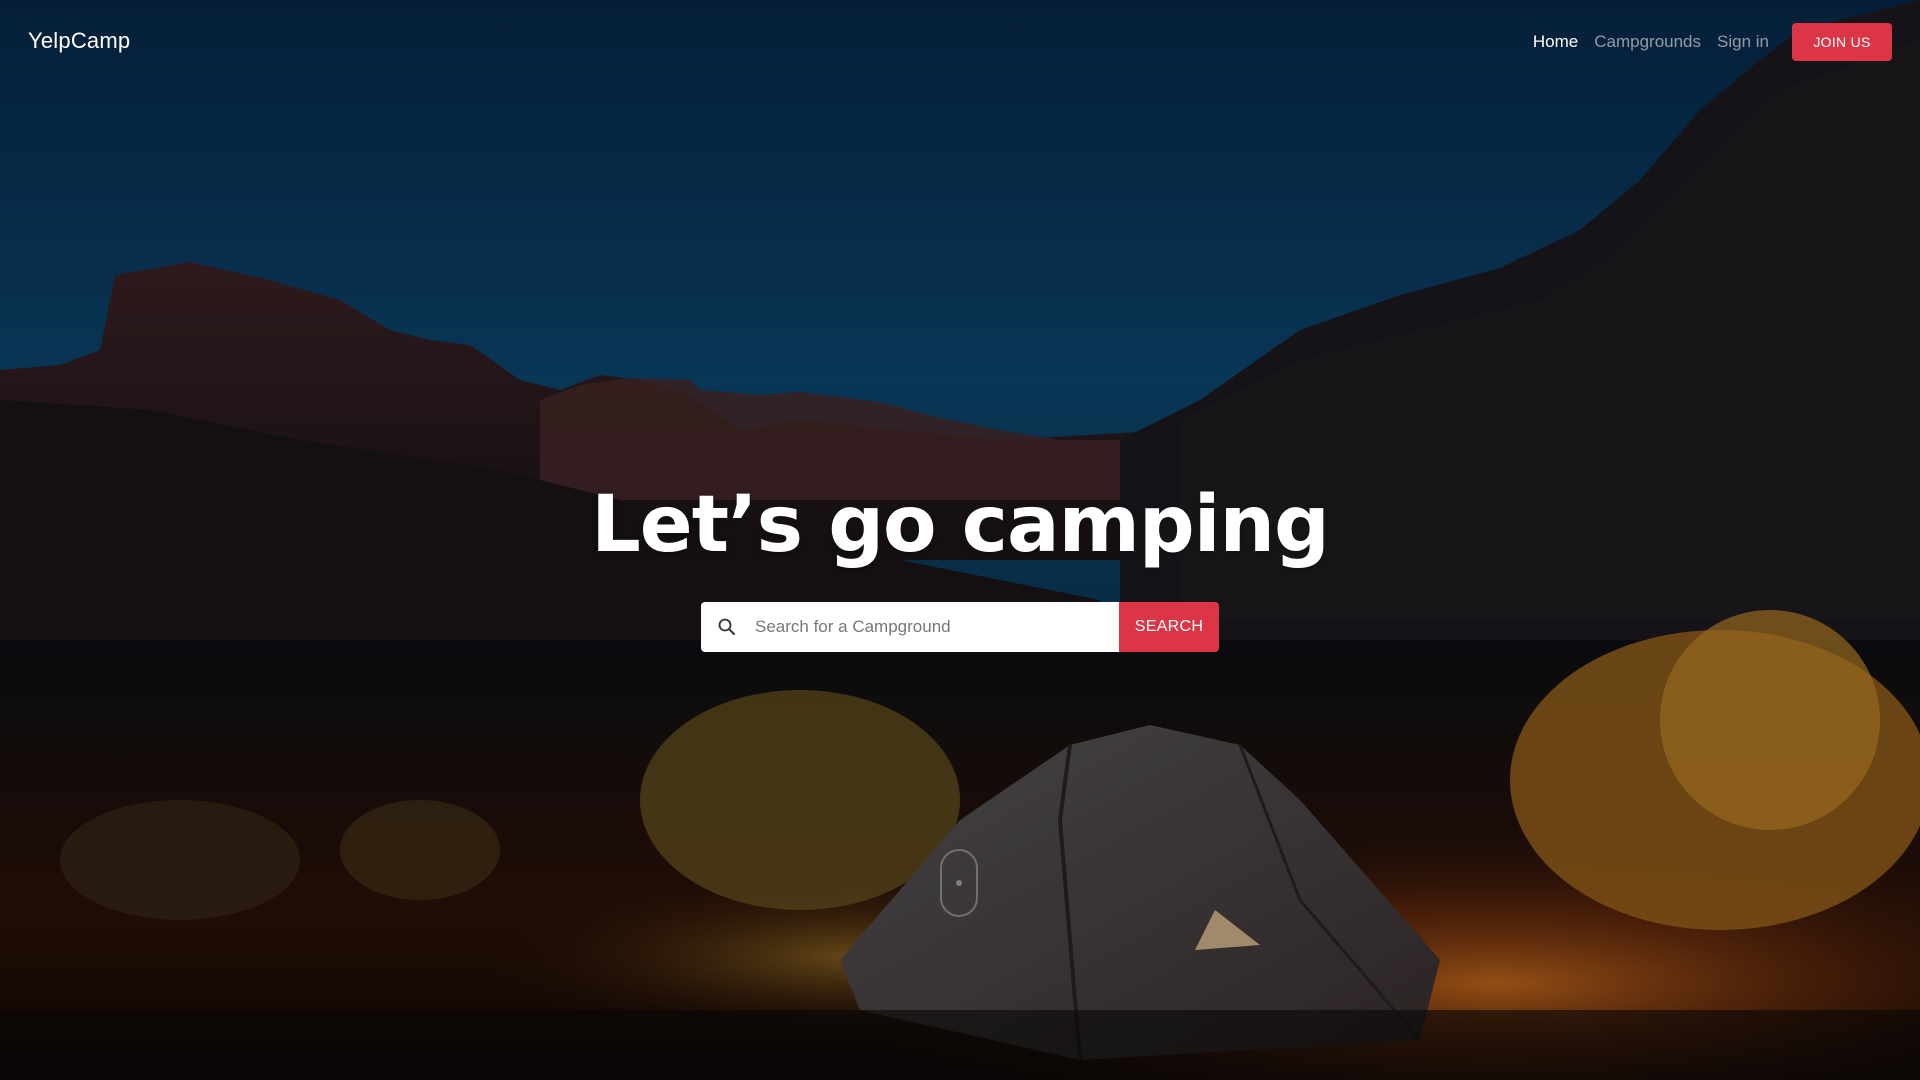 Image resolution: width=1920 pixels, height=1080 pixels. I want to click on search-icon, so click(727, 627).